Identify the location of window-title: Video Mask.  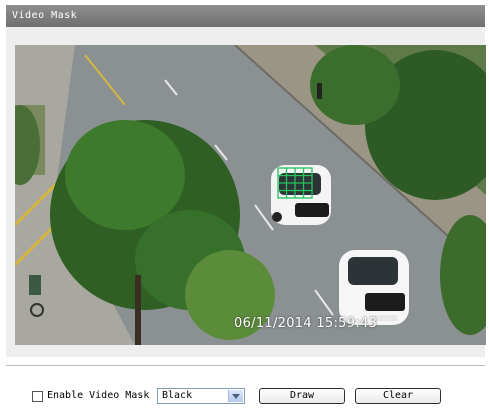
(45, 15).